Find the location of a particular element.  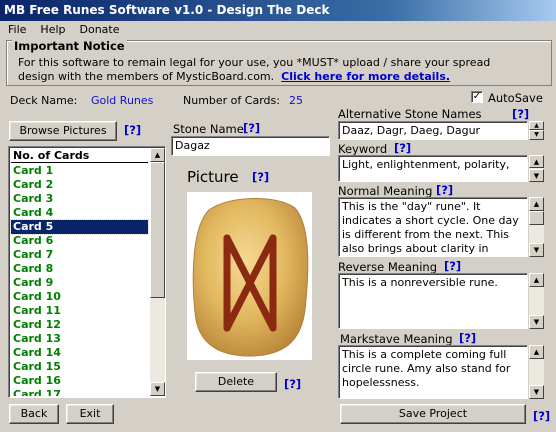

scroll-thumb is located at coordinates (157, 230).